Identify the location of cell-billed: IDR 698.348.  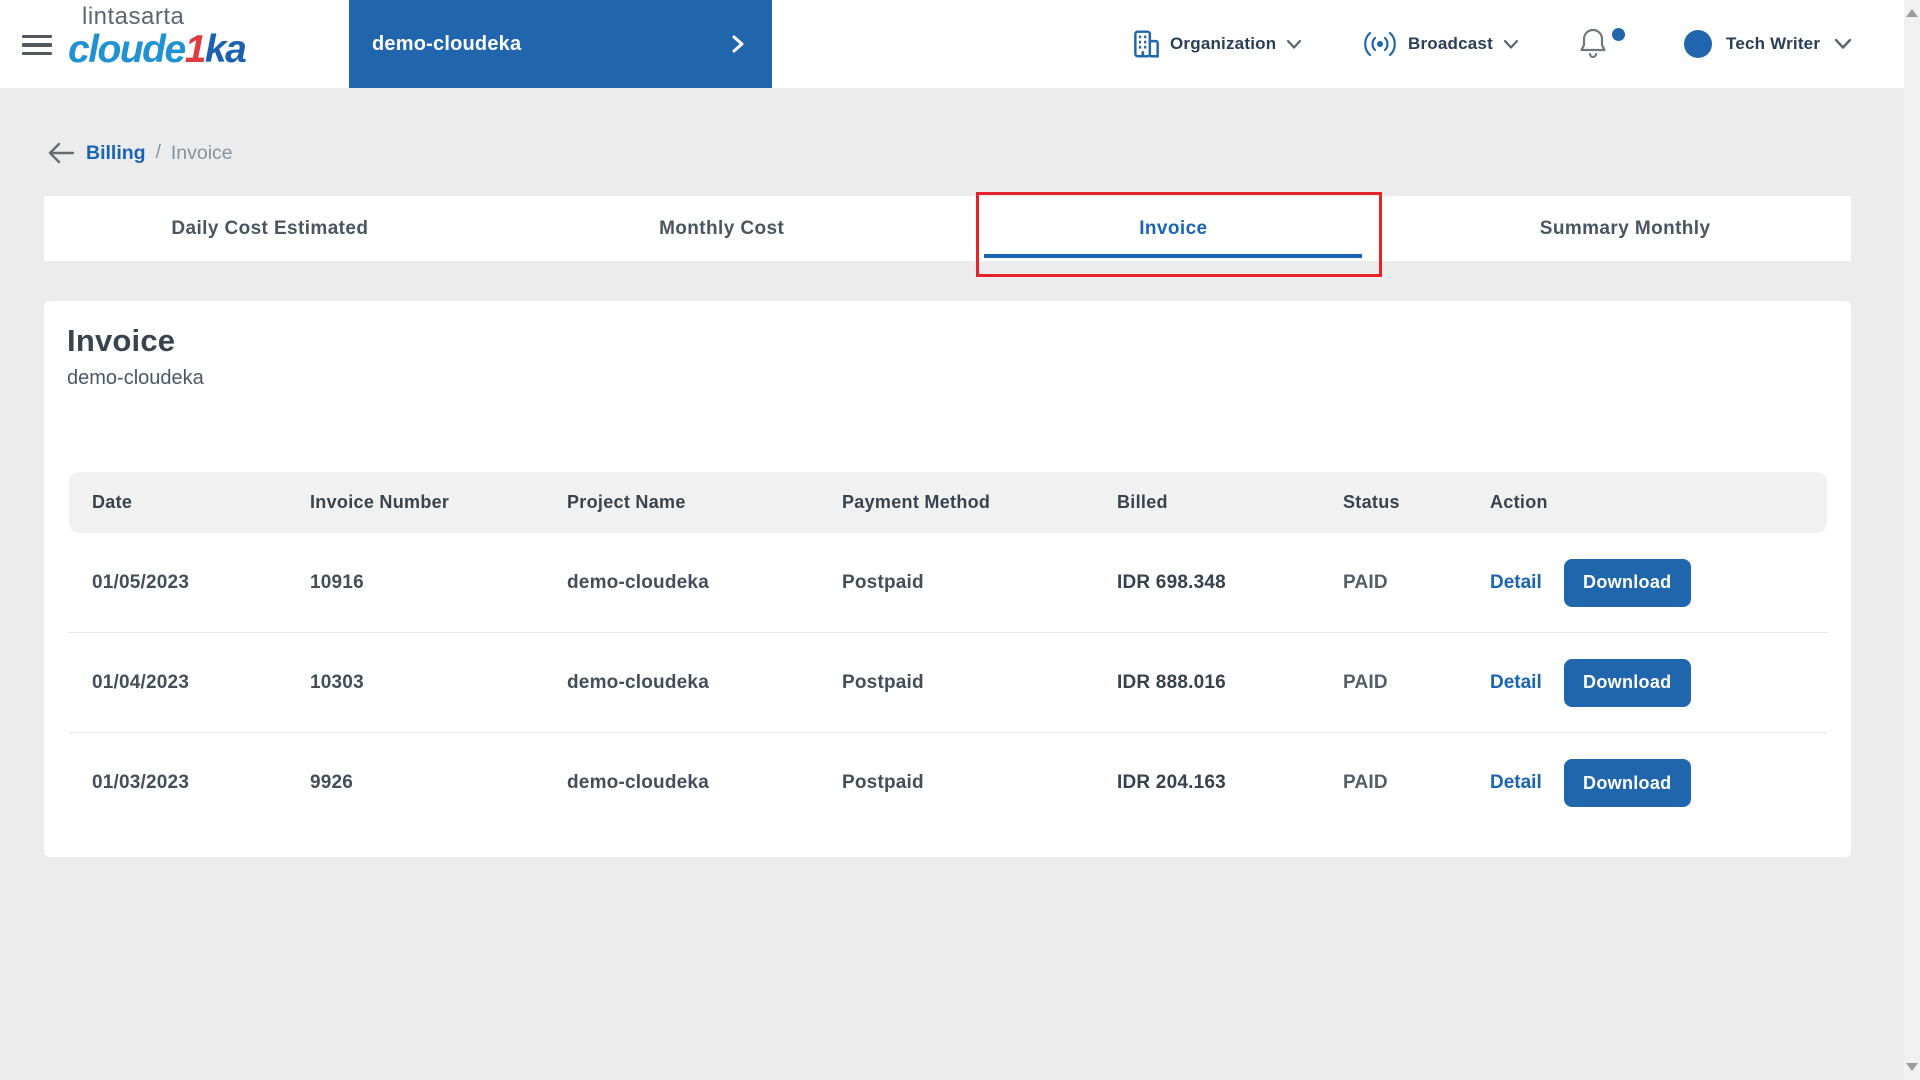
(1171, 582).